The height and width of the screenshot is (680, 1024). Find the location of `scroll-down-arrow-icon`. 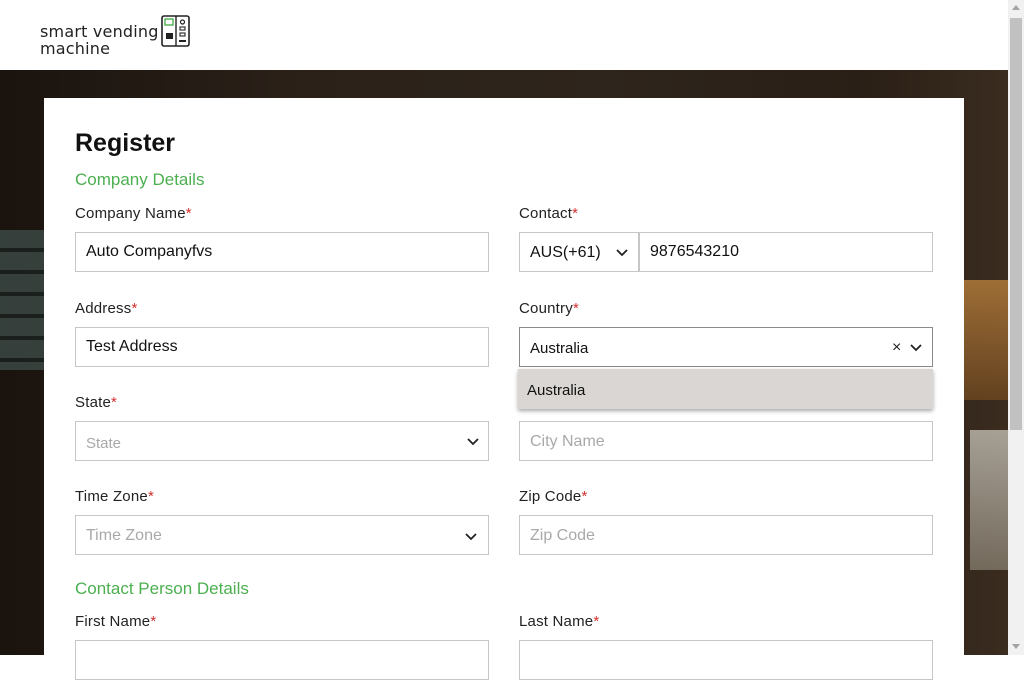

scroll-down-arrow-icon is located at coordinates (1016, 646).